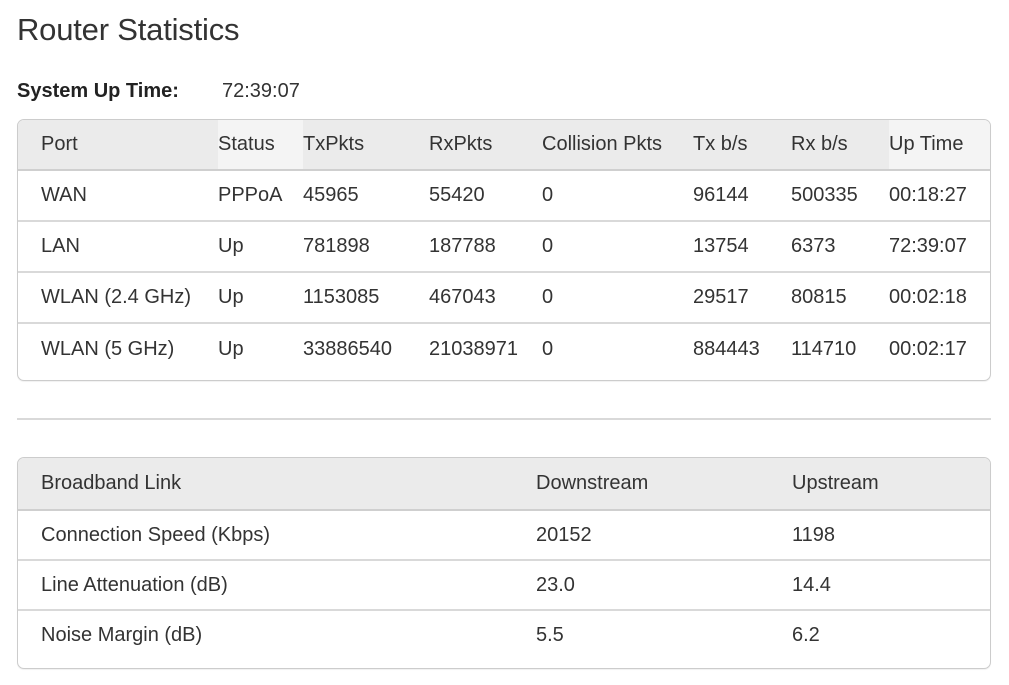 The height and width of the screenshot is (685, 1009). What do you see at coordinates (721, 297) in the screenshot?
I see `cell-tx-bps: 29517` at bounding box center [721, 297].